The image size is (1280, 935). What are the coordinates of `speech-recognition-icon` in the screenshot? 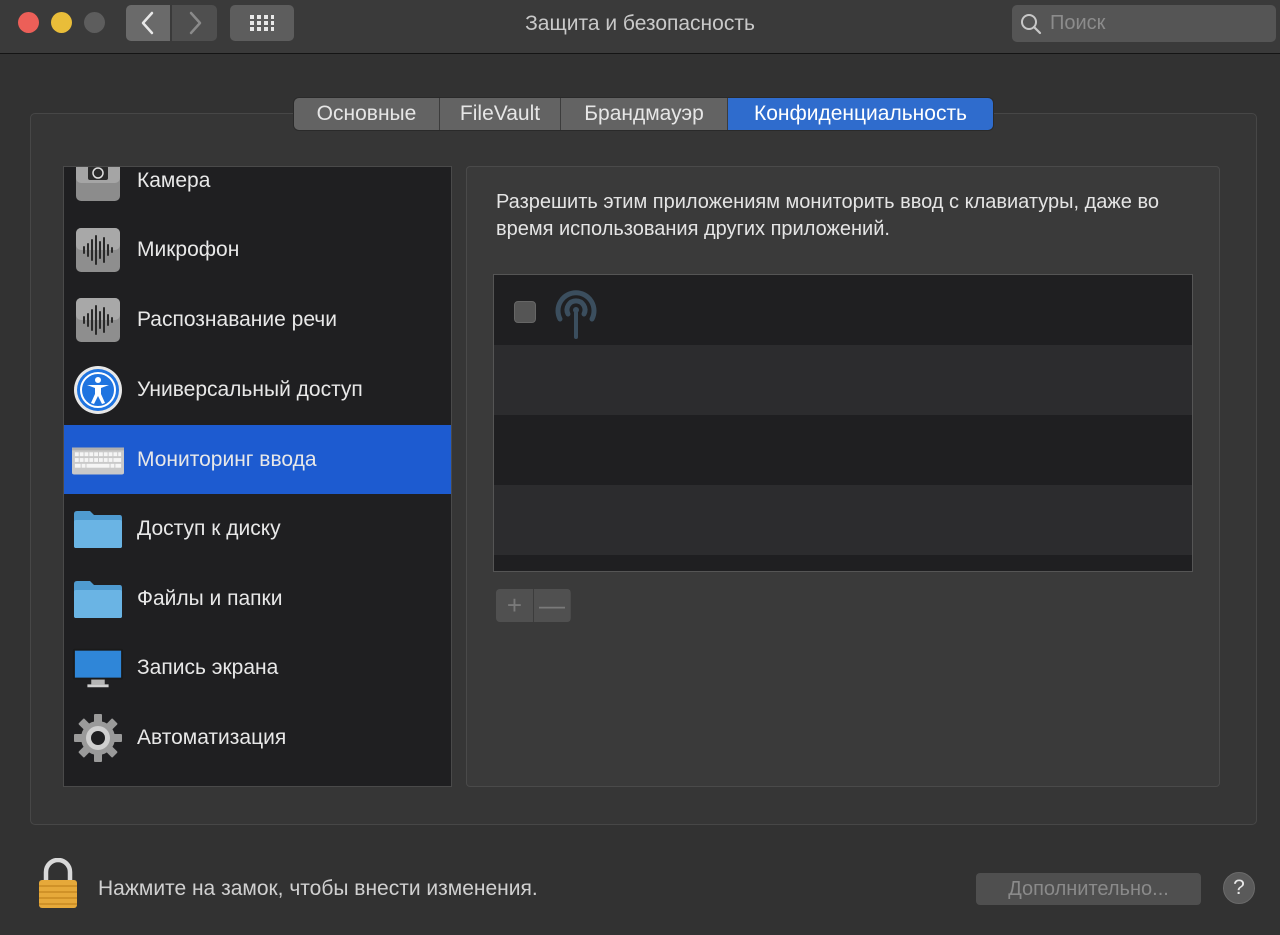 It's located at (98, 320).